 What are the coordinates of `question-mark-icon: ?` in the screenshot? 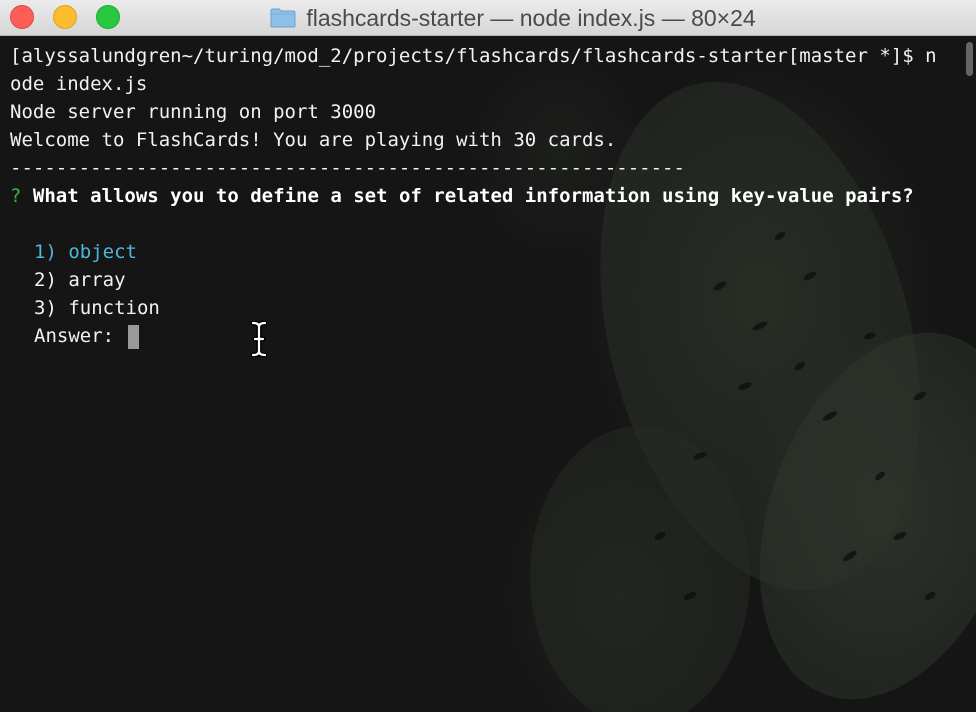 It's located at (16, 196).